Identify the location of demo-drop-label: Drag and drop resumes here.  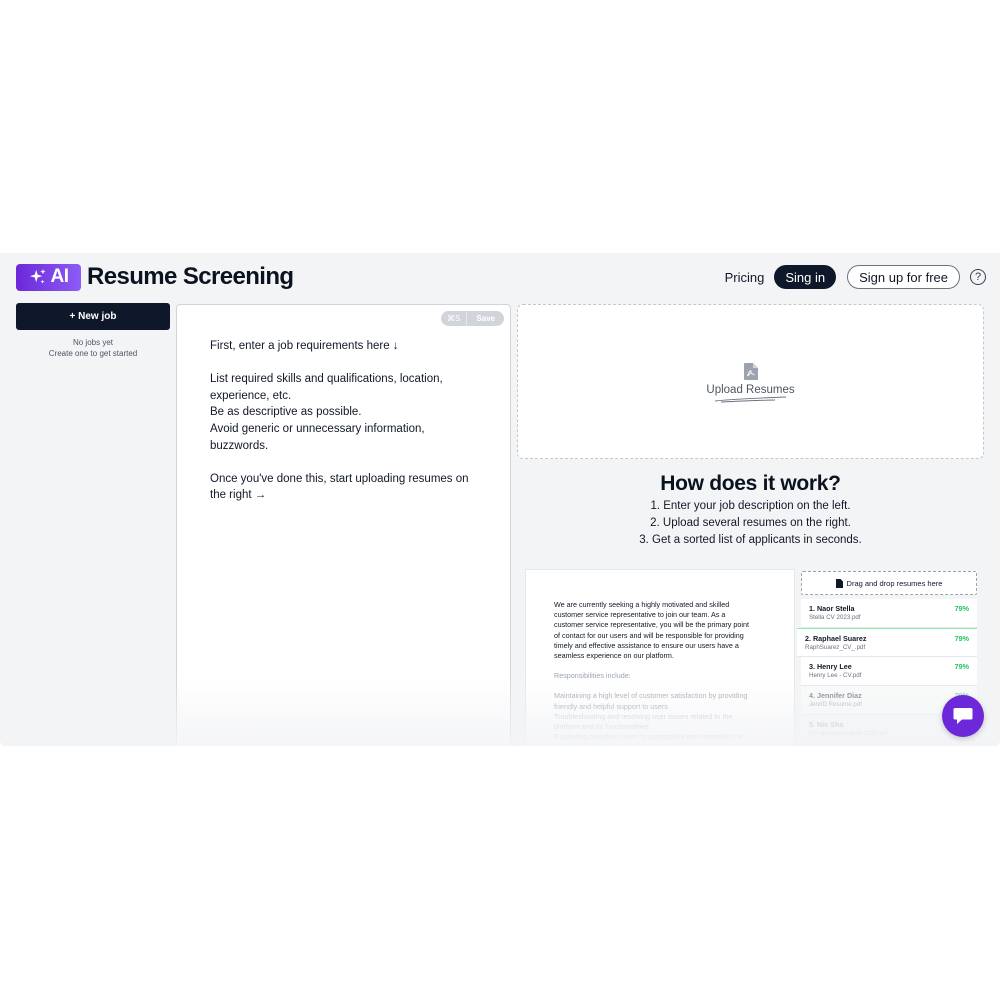
(894, 583).